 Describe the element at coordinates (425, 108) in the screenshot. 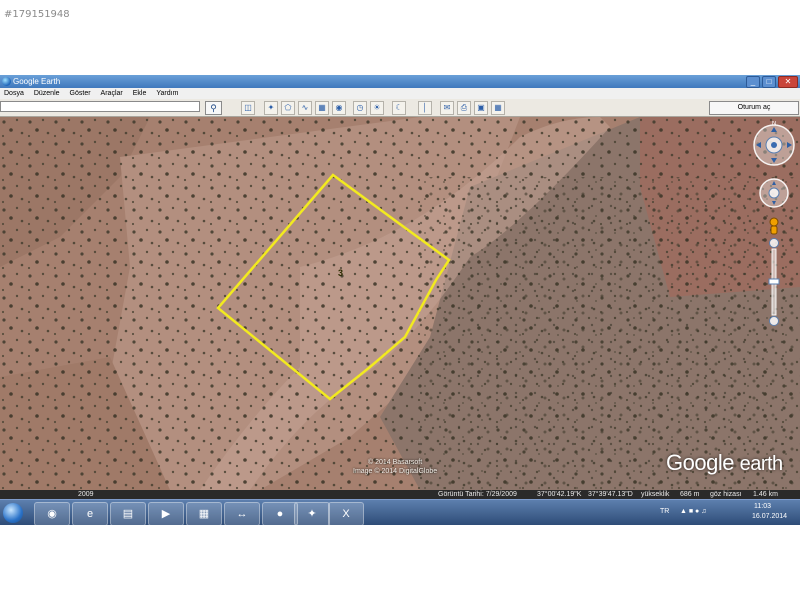

I see `ruler-icon: │` at that location.